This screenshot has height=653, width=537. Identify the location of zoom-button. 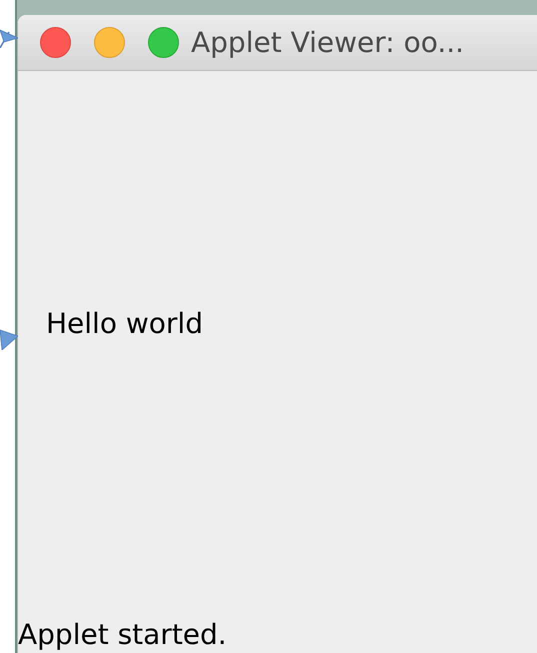
(163, 42).